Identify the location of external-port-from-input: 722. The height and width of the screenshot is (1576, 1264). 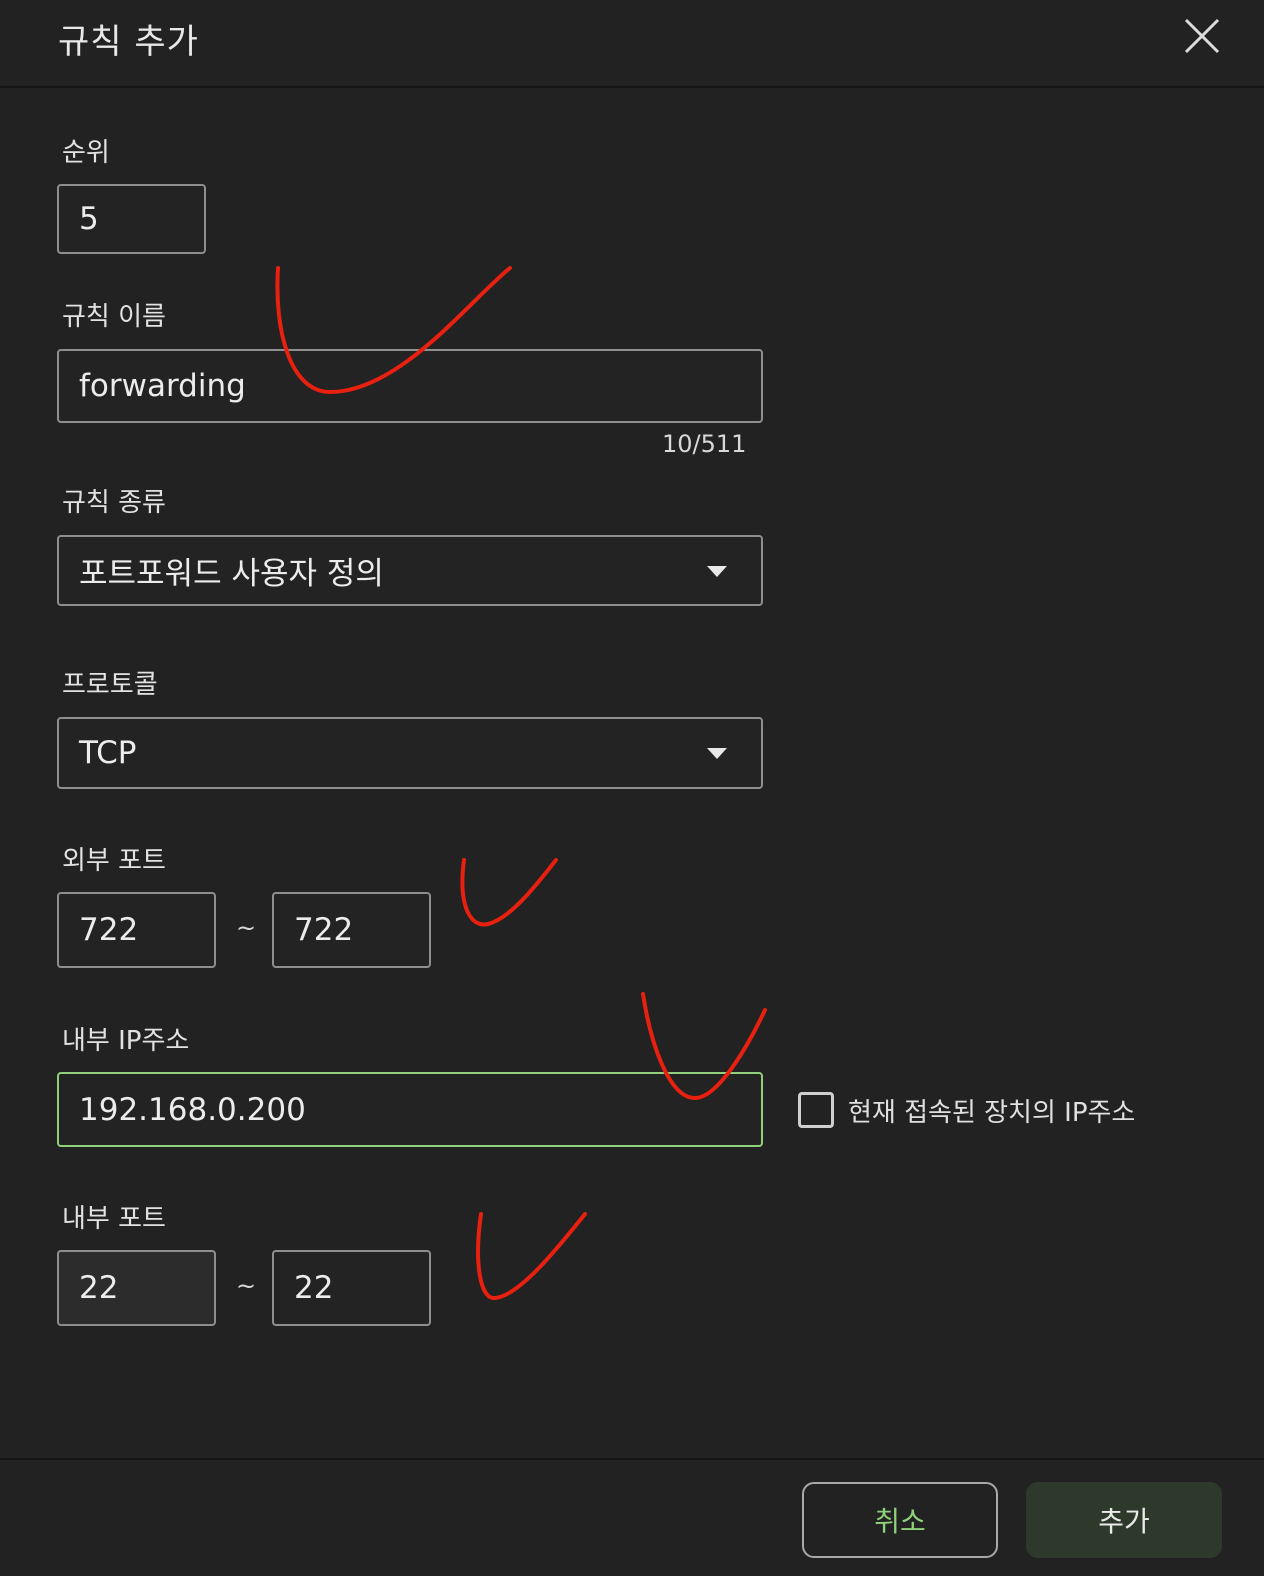
(136, 930).